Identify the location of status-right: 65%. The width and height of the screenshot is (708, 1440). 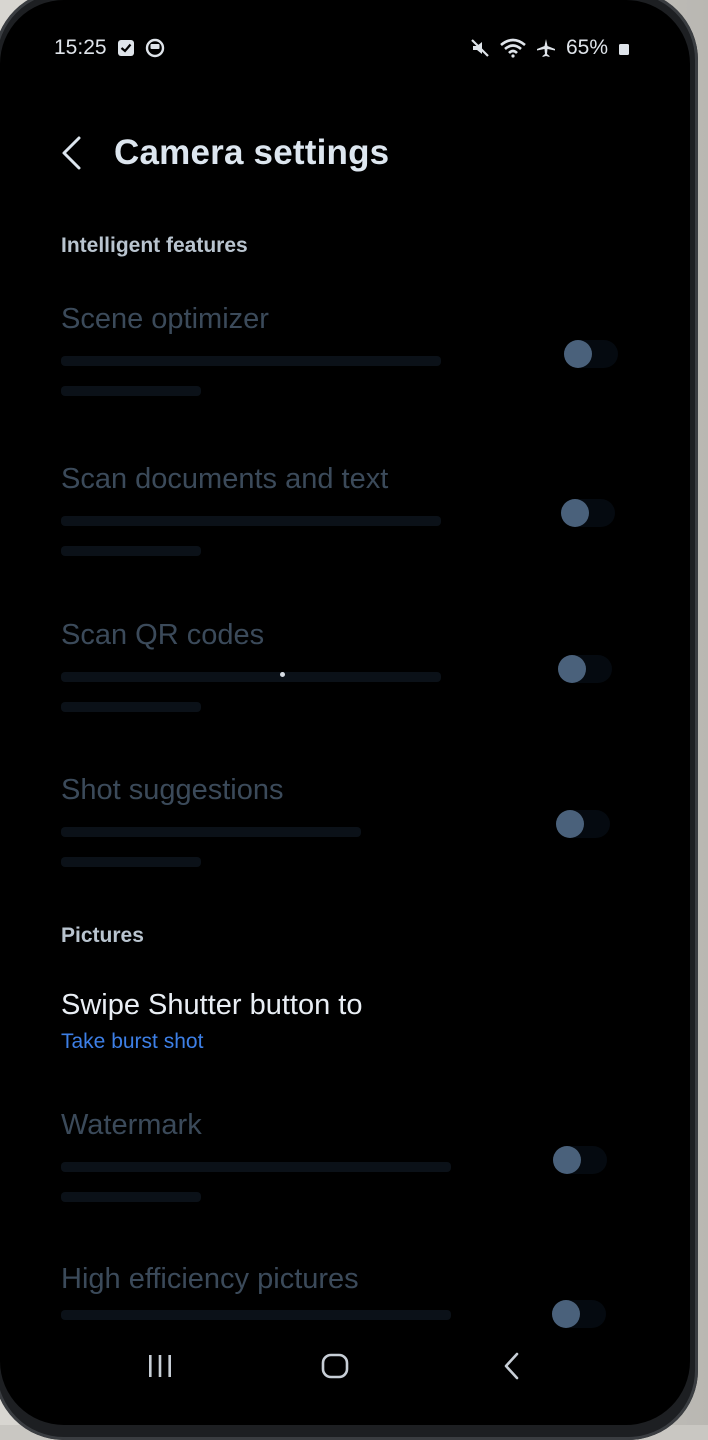
(550, 48).